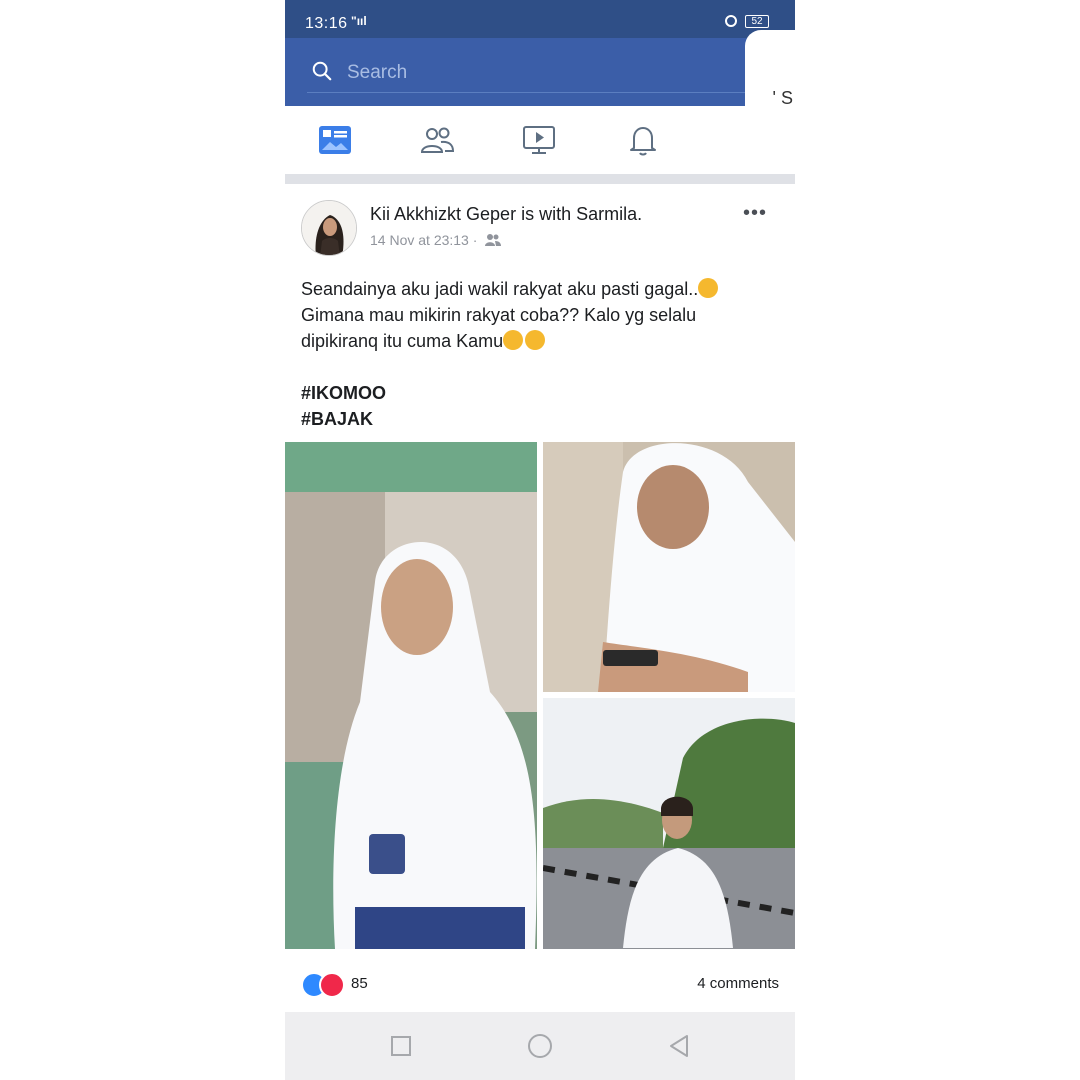  What do you see at coordinates (540, 984) in the screenshot?
I see `reaction-bar: 85 4 comments` at bounding box center [540, 984].